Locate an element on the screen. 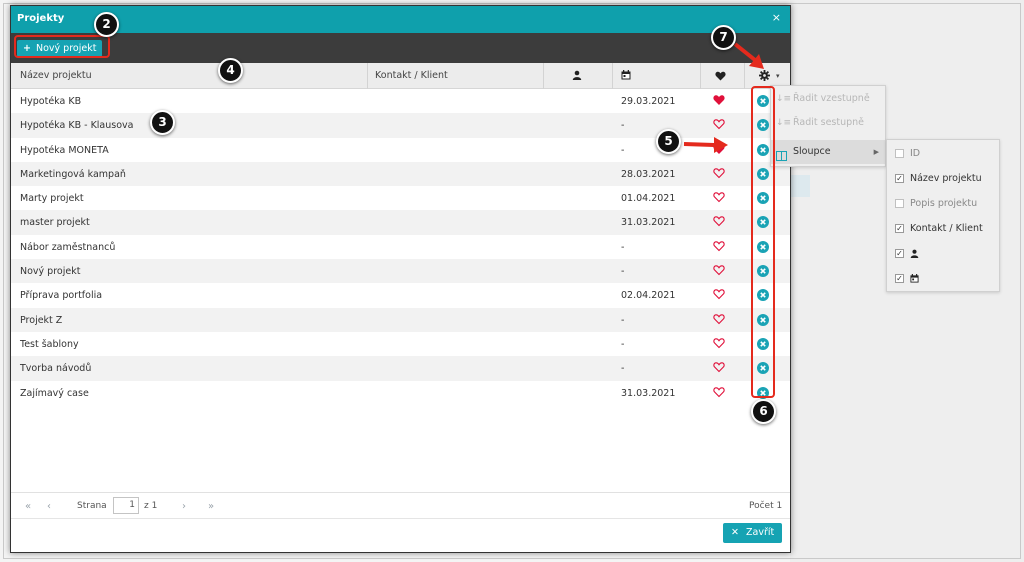 The image size is (1024, 562). sort-ascending-icon: ↓≡ is located at coordinates (784, 99).